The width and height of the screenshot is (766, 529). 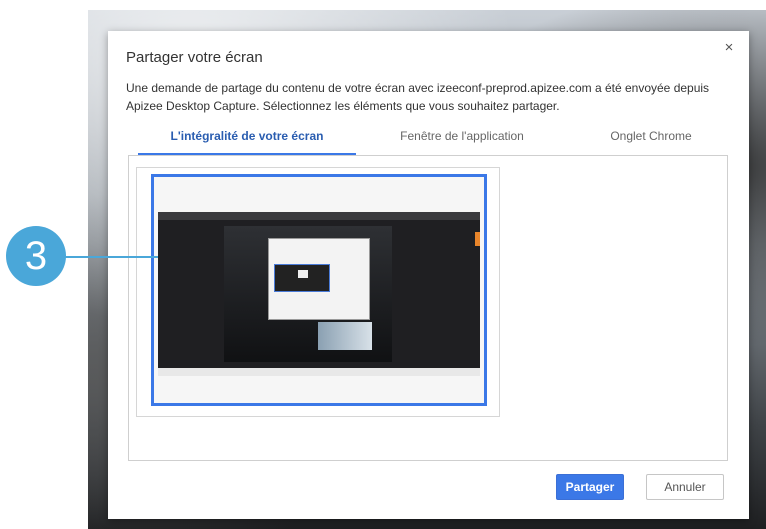 I want to click on tab-application-window: Fenêtre de l'application, so click(x=462, y=140).